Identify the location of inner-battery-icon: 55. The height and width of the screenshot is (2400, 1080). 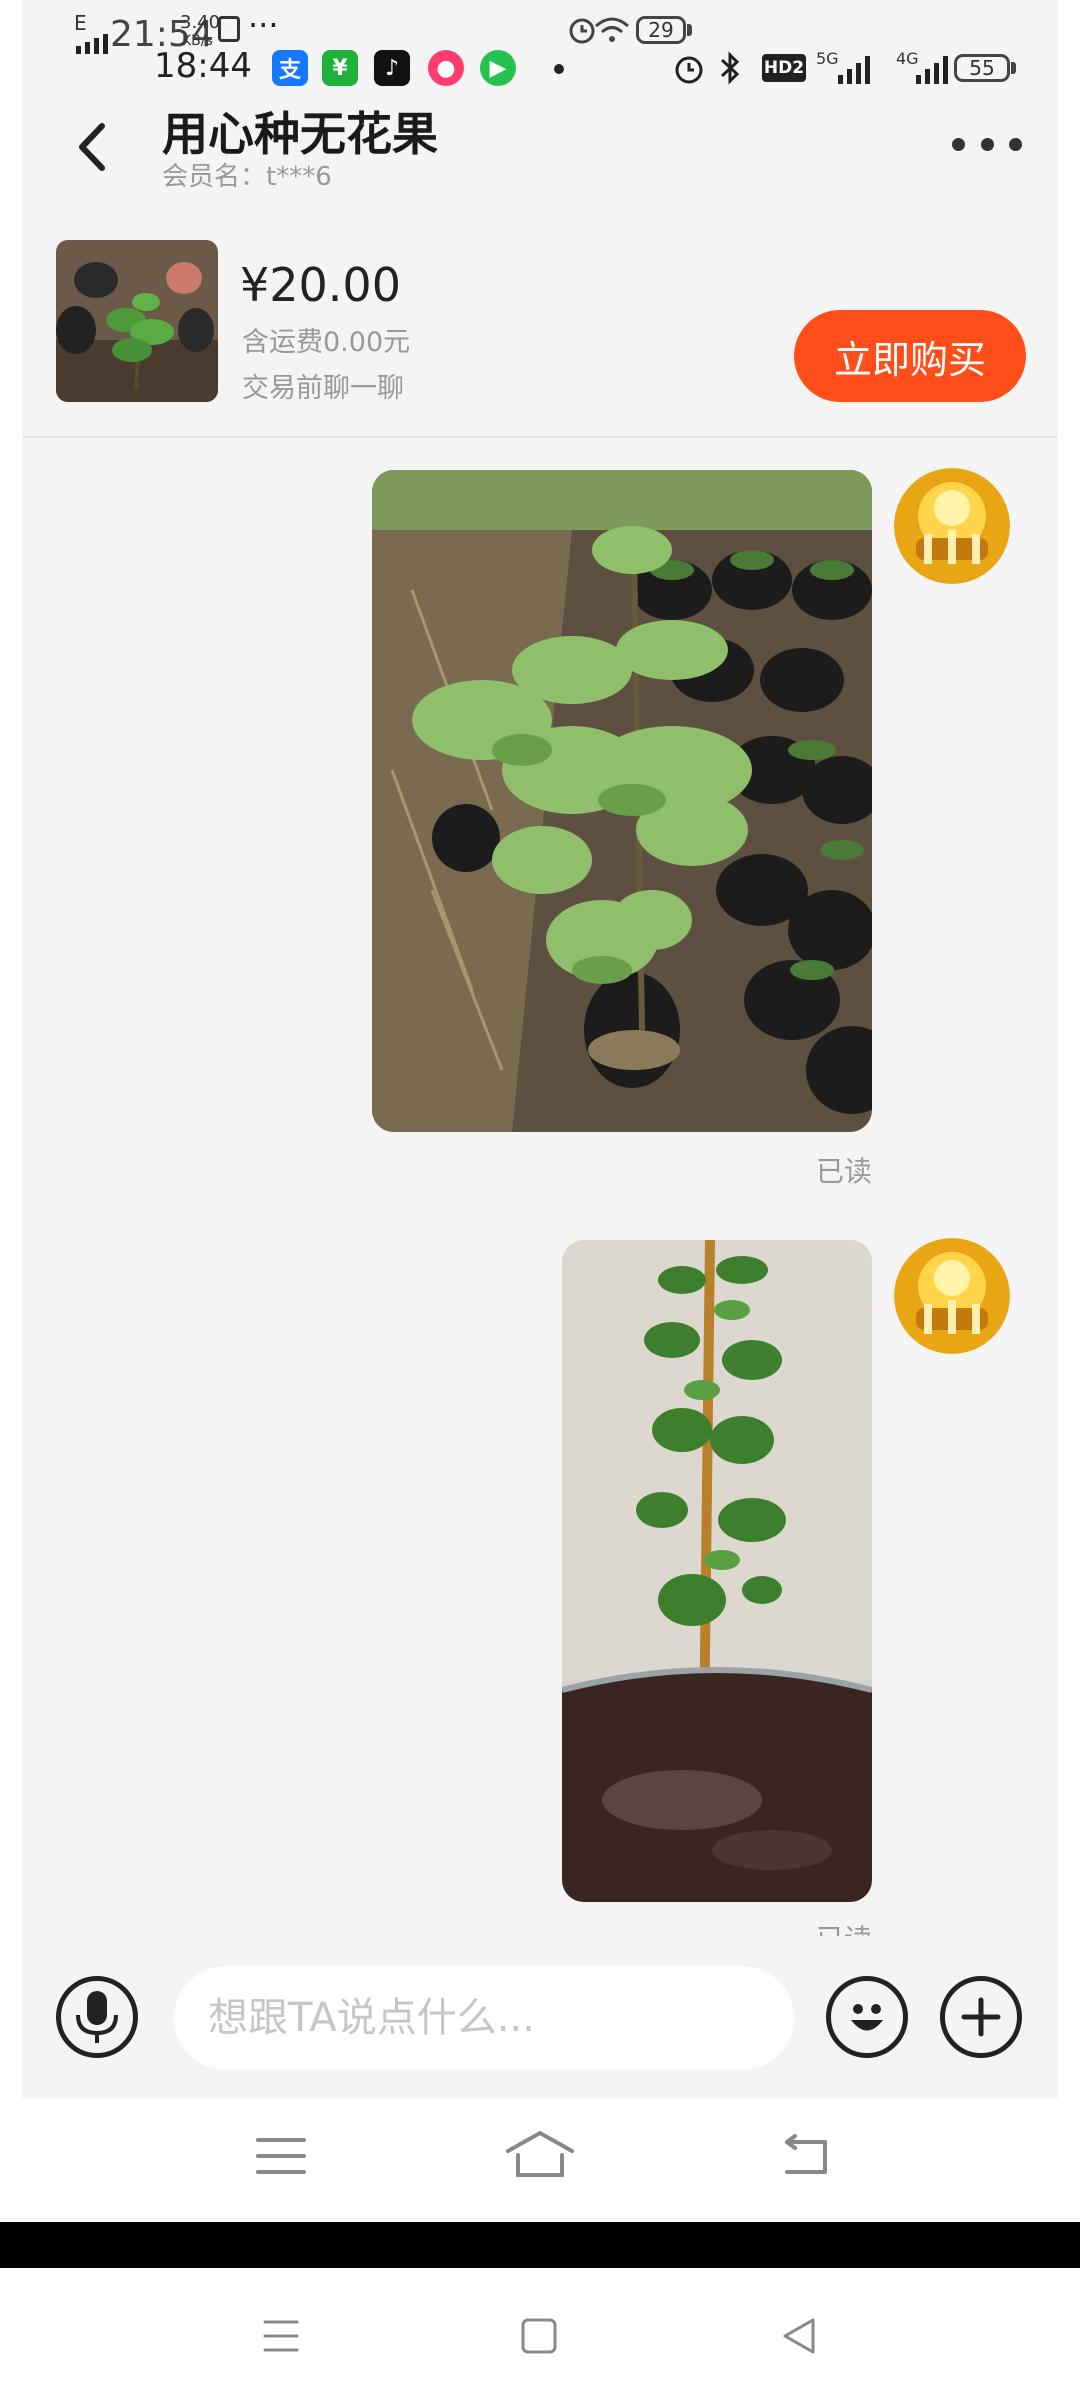
(985, 68).